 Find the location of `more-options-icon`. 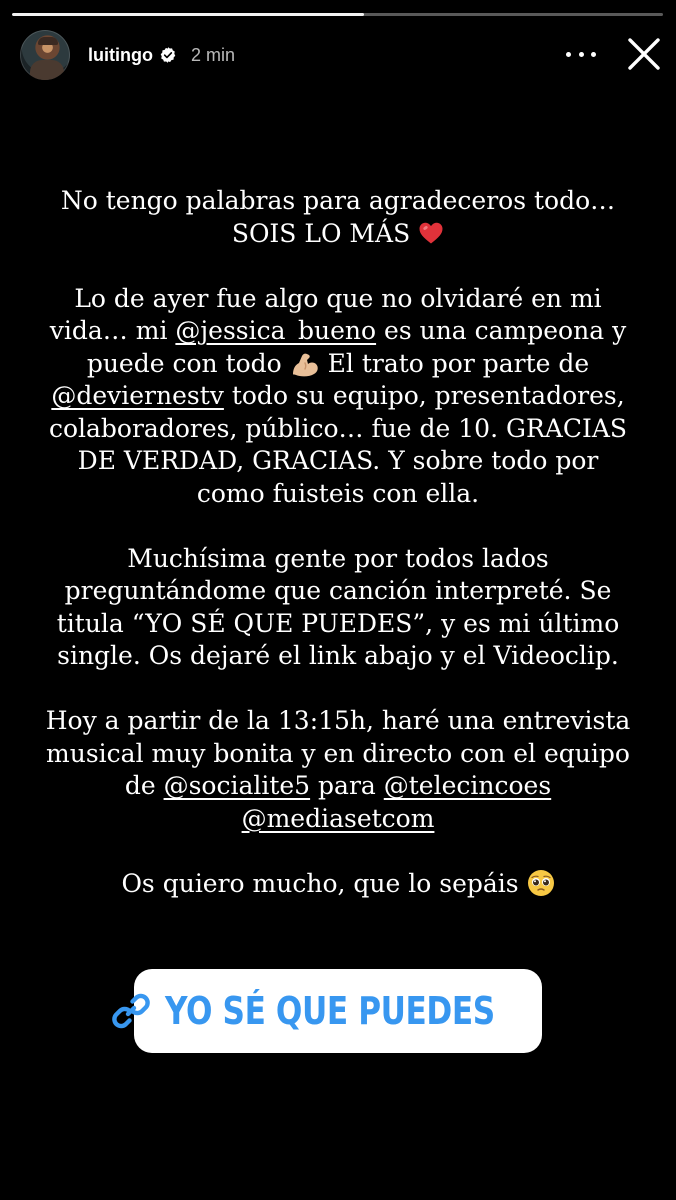

more-options-icon is located at coordinates (581, 54).